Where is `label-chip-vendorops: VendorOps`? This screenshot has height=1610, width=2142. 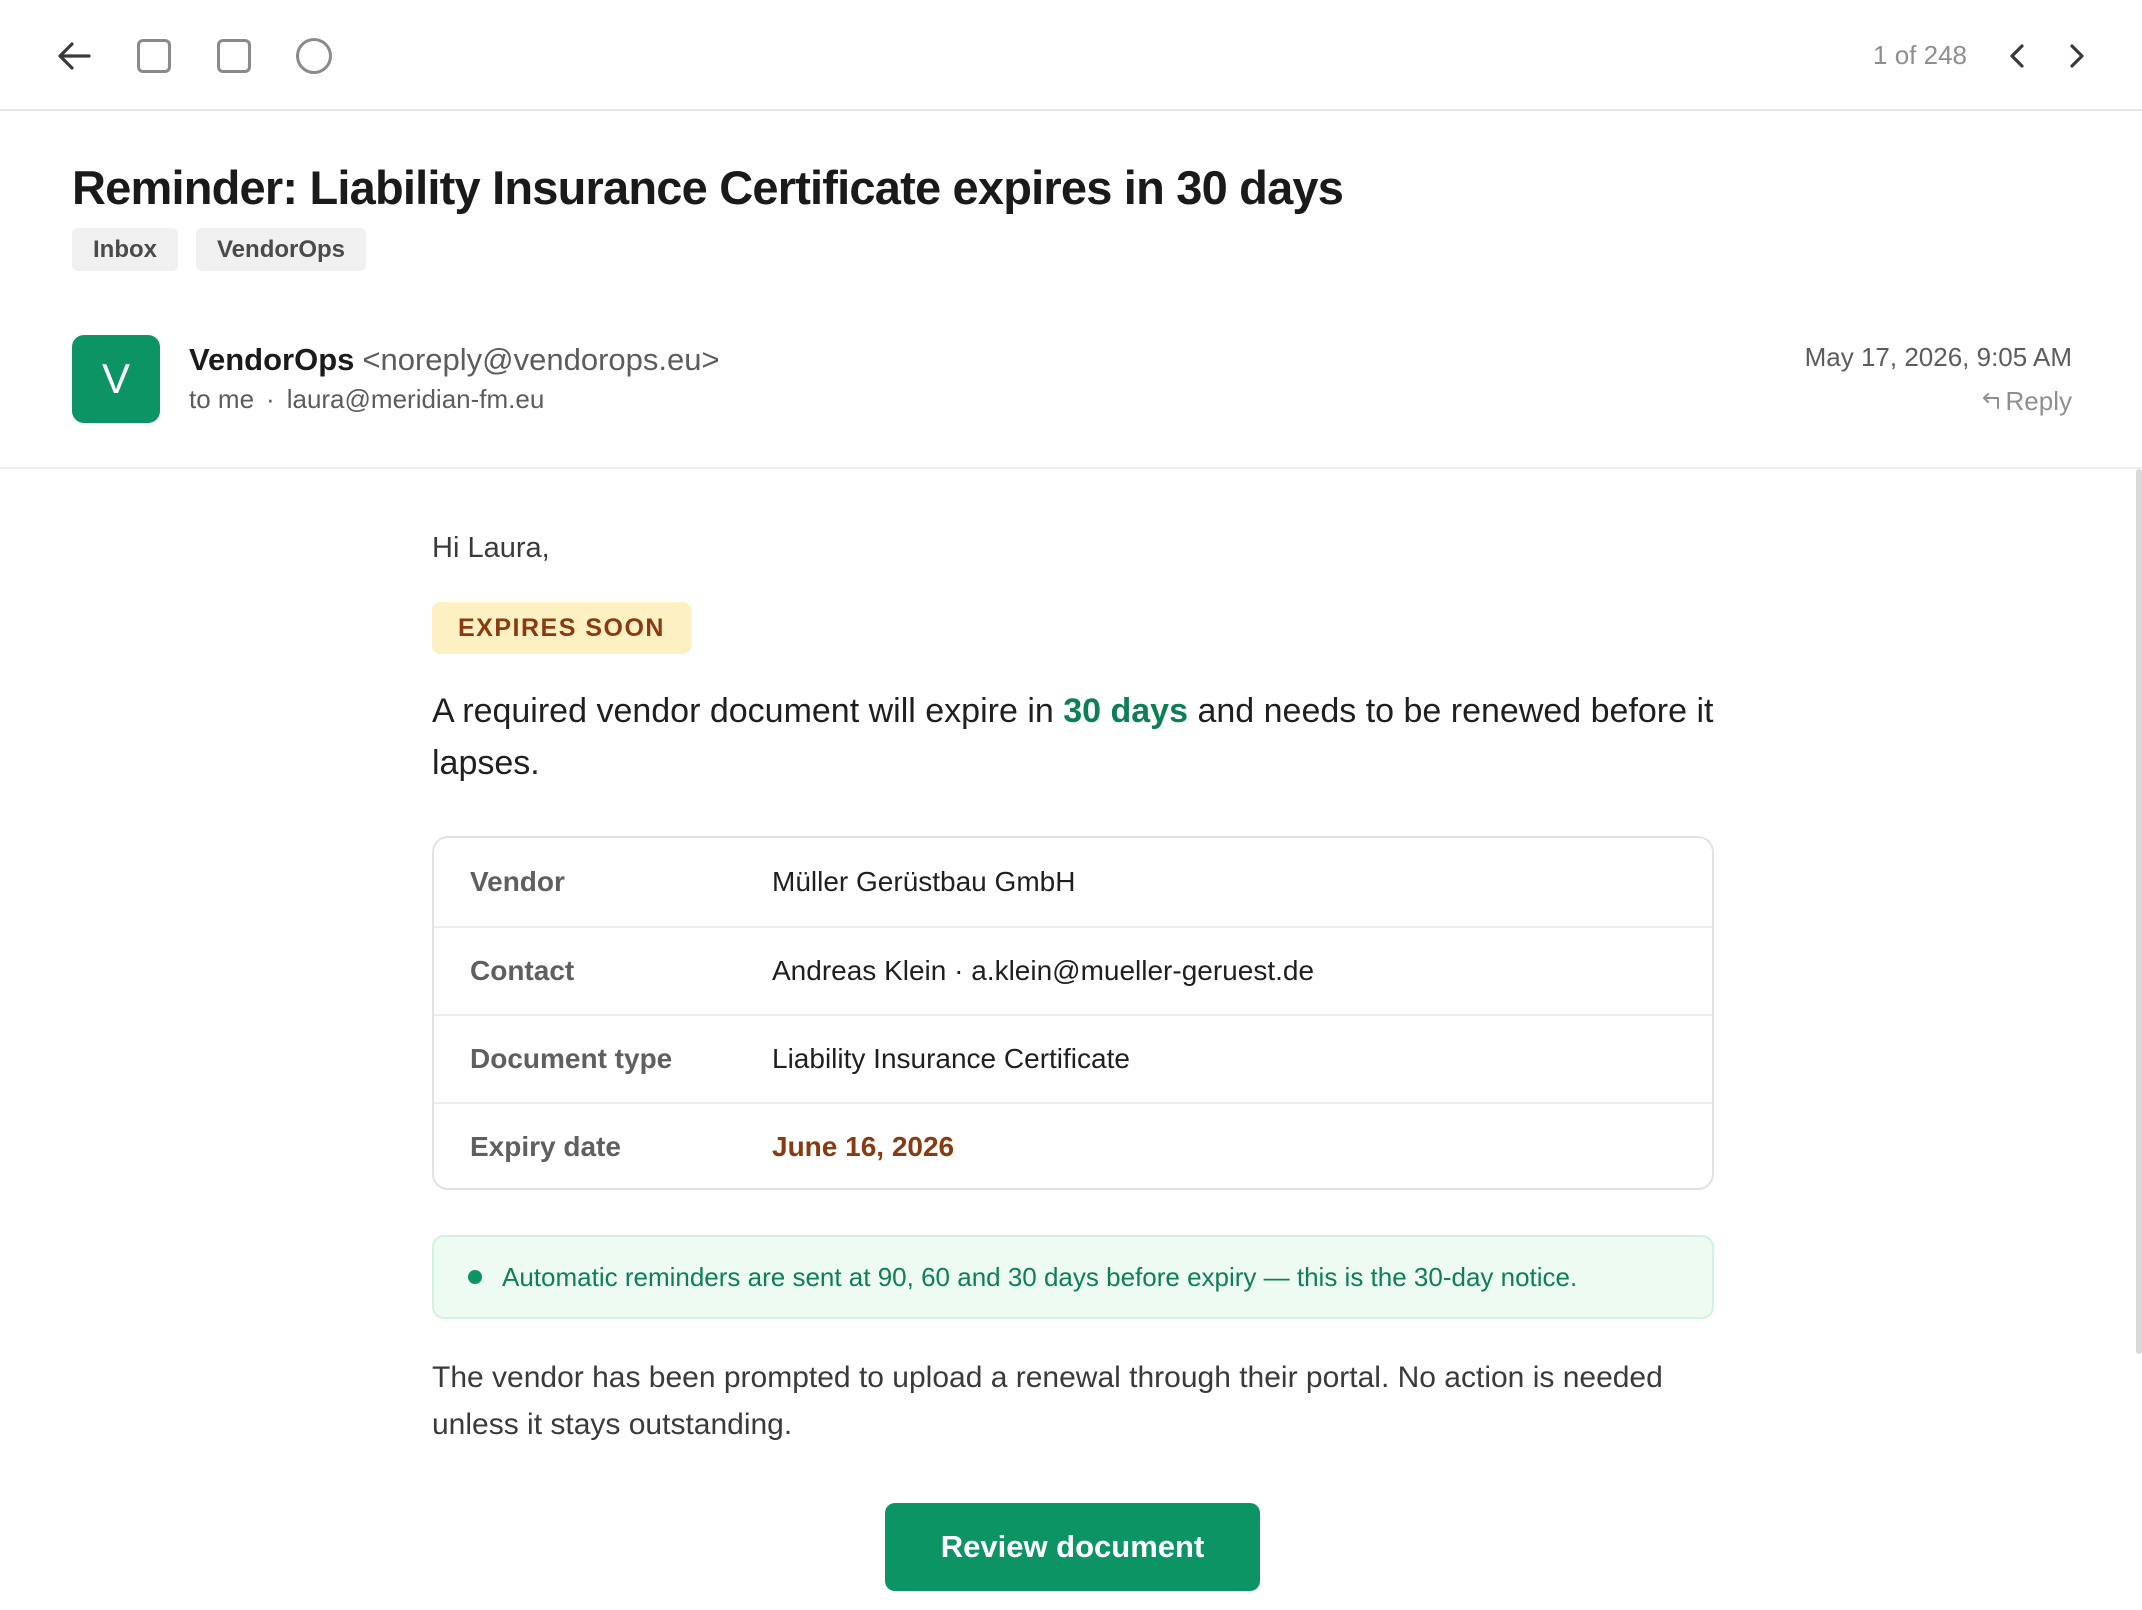
label-chip-vendorops: VendorOps is located at coordinates (281, 249).